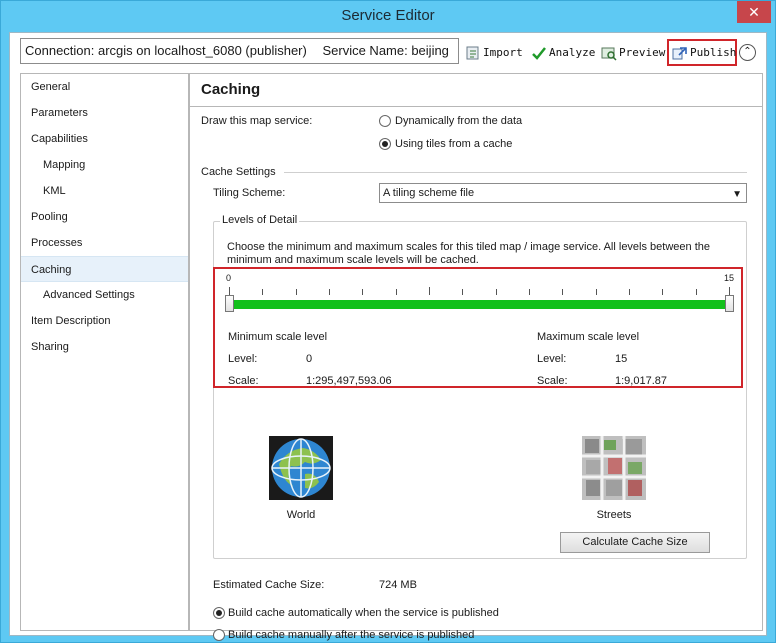  What do you see at coordinates (309, 359) in the screenshot?
I see `min-level-value: 0` at bounding box center [309, 359].